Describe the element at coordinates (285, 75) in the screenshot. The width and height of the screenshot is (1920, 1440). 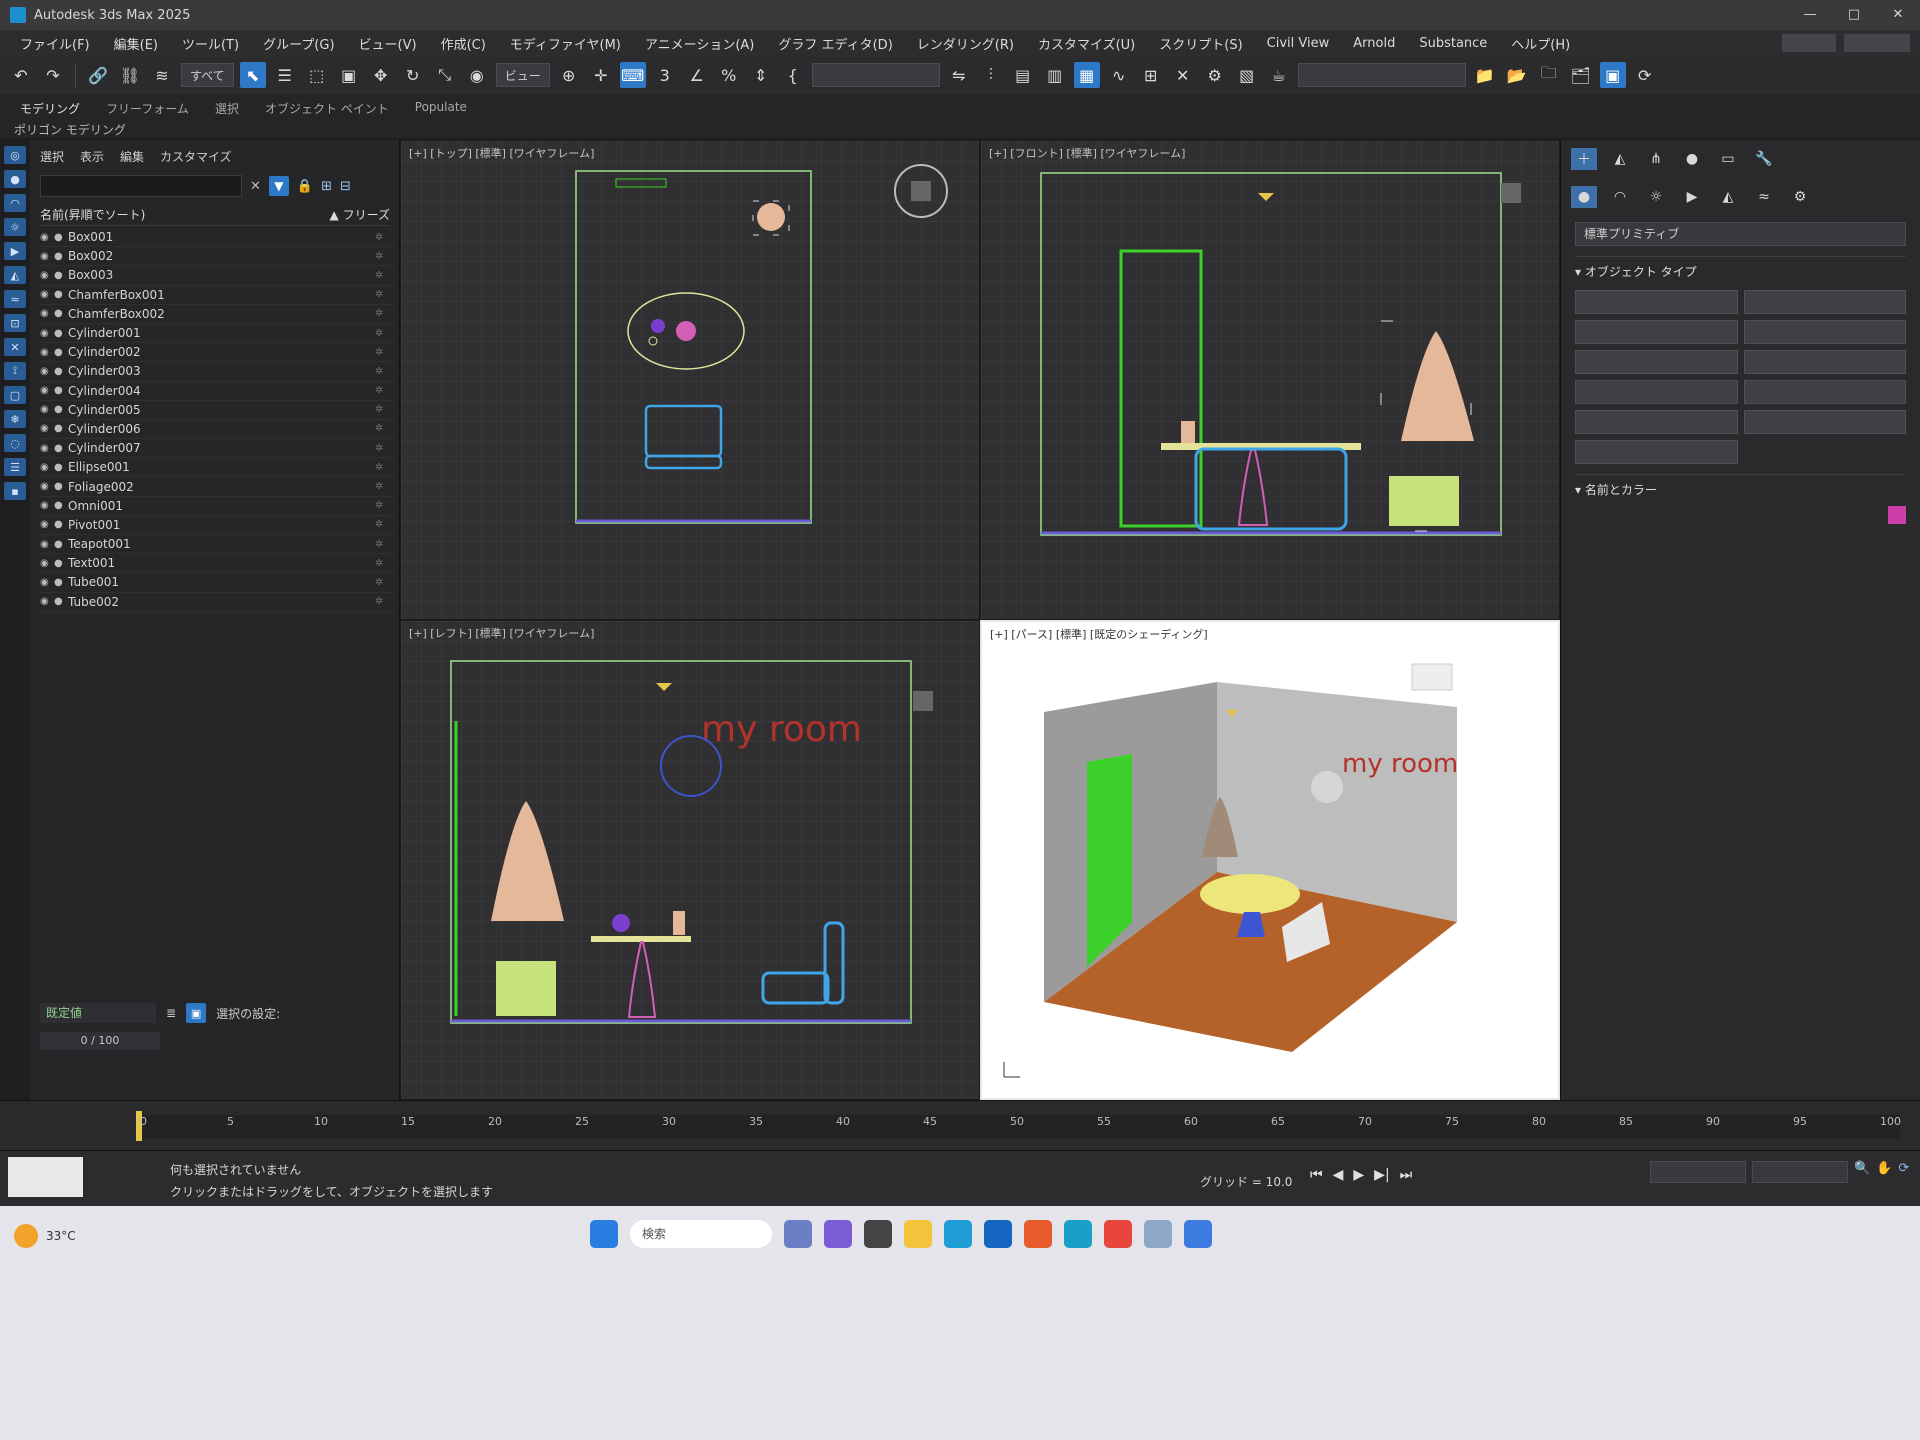
I see `select-by-name-icon: ☰` at that location.